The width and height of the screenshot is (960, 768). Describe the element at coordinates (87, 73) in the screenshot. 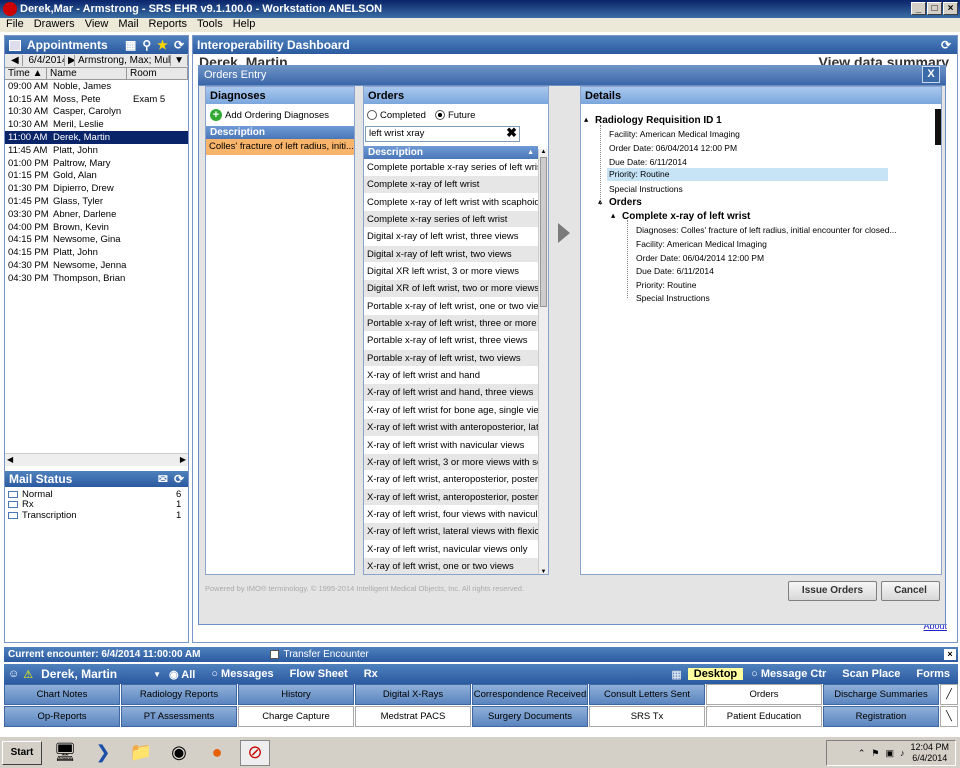

I see `col-name: Name` at that location.